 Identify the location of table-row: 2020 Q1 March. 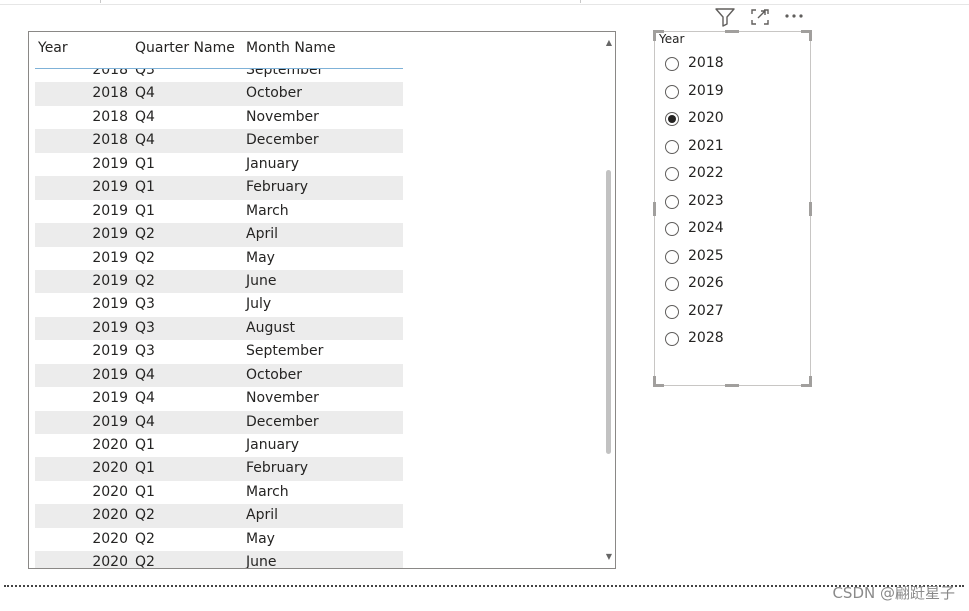
(219, 492).